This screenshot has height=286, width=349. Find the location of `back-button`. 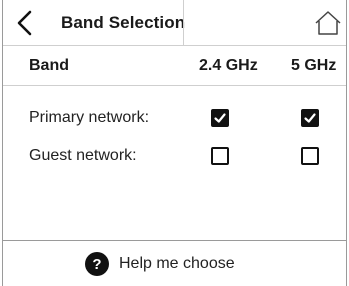

back-button is located at coordinates (25, 23).